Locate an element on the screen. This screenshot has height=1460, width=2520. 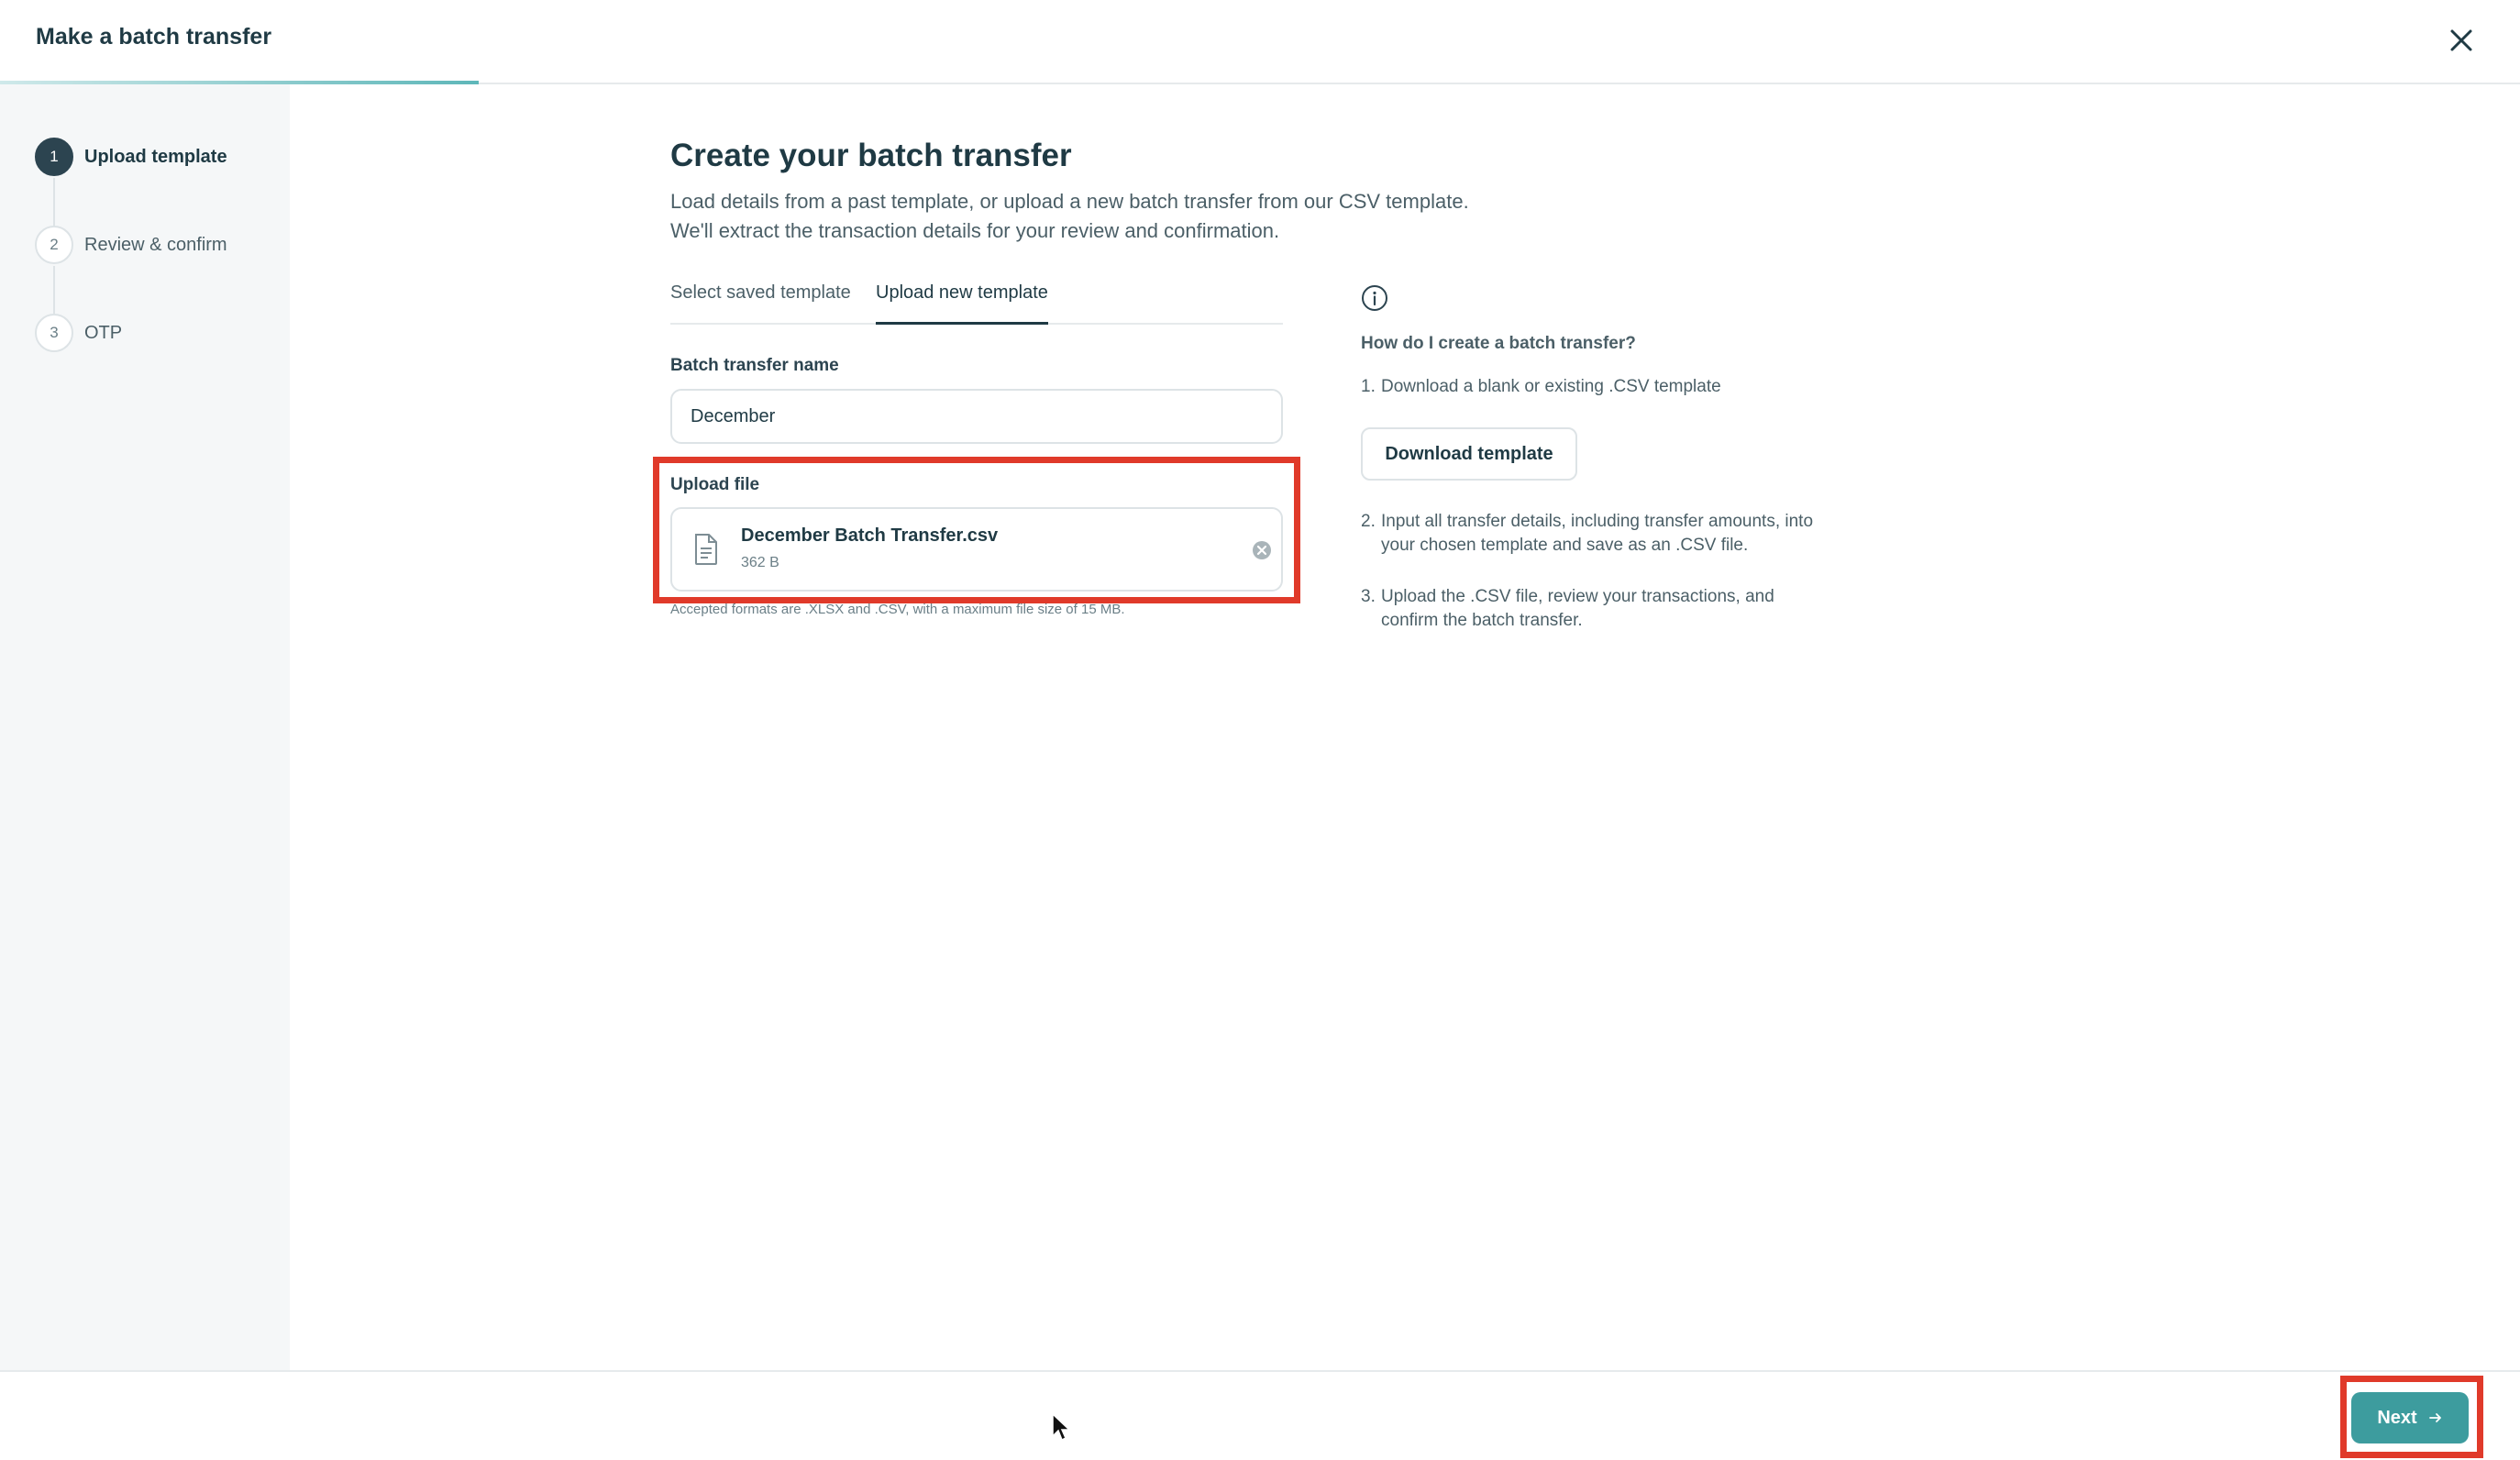
close-button is located at coordinates (2461, 40).